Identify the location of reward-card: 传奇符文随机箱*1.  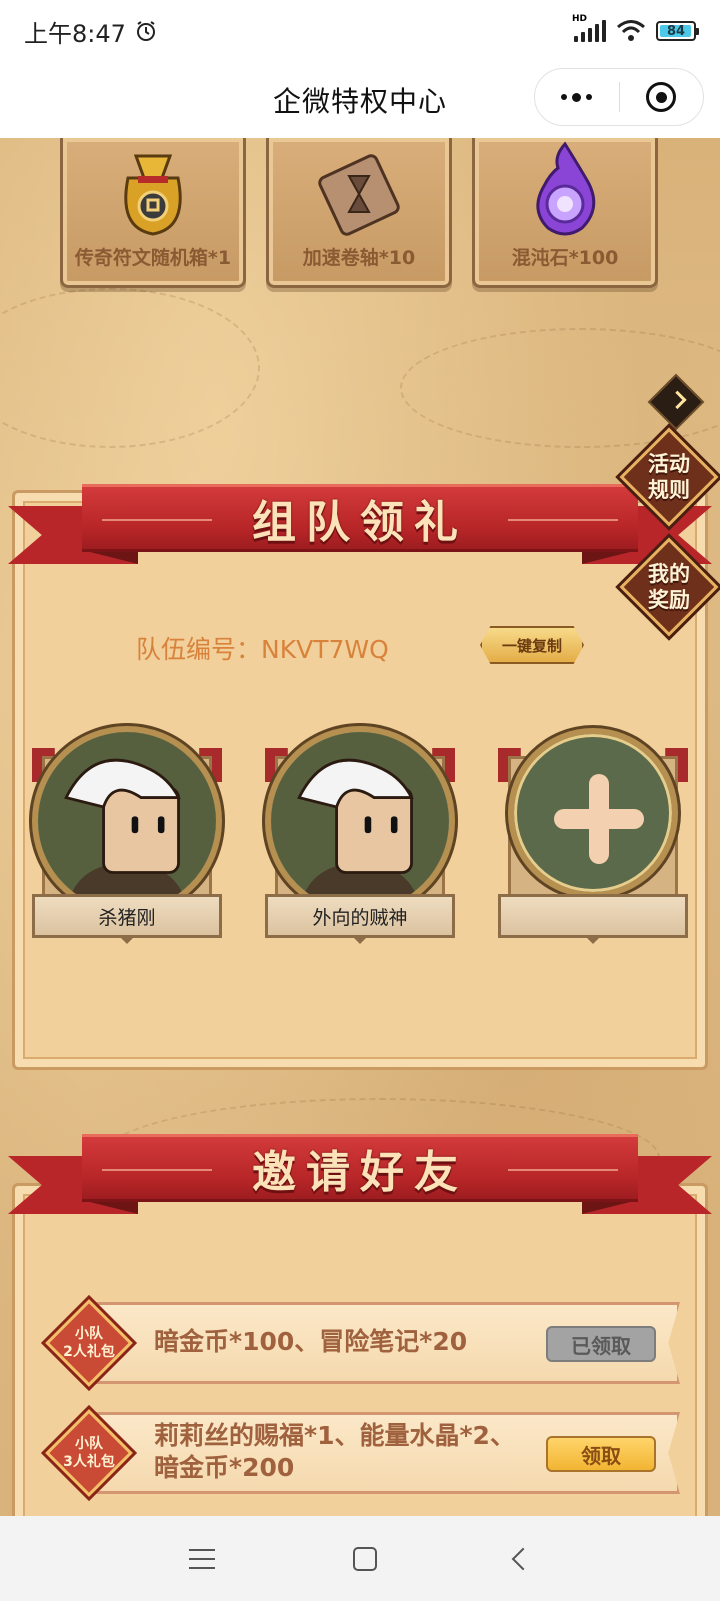
(153, 213).